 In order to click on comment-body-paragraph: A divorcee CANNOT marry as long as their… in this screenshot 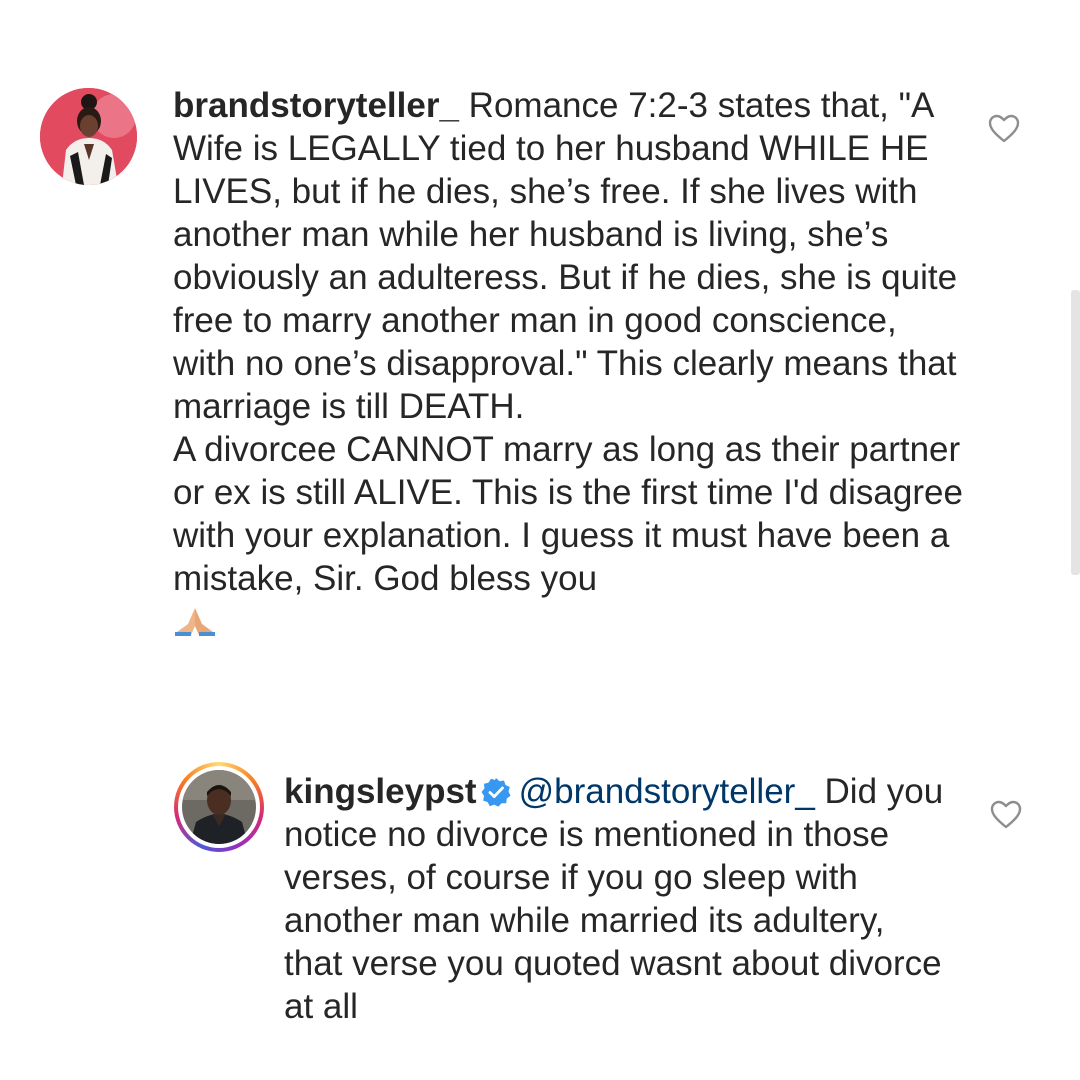, I will do `click(568, 514)`.